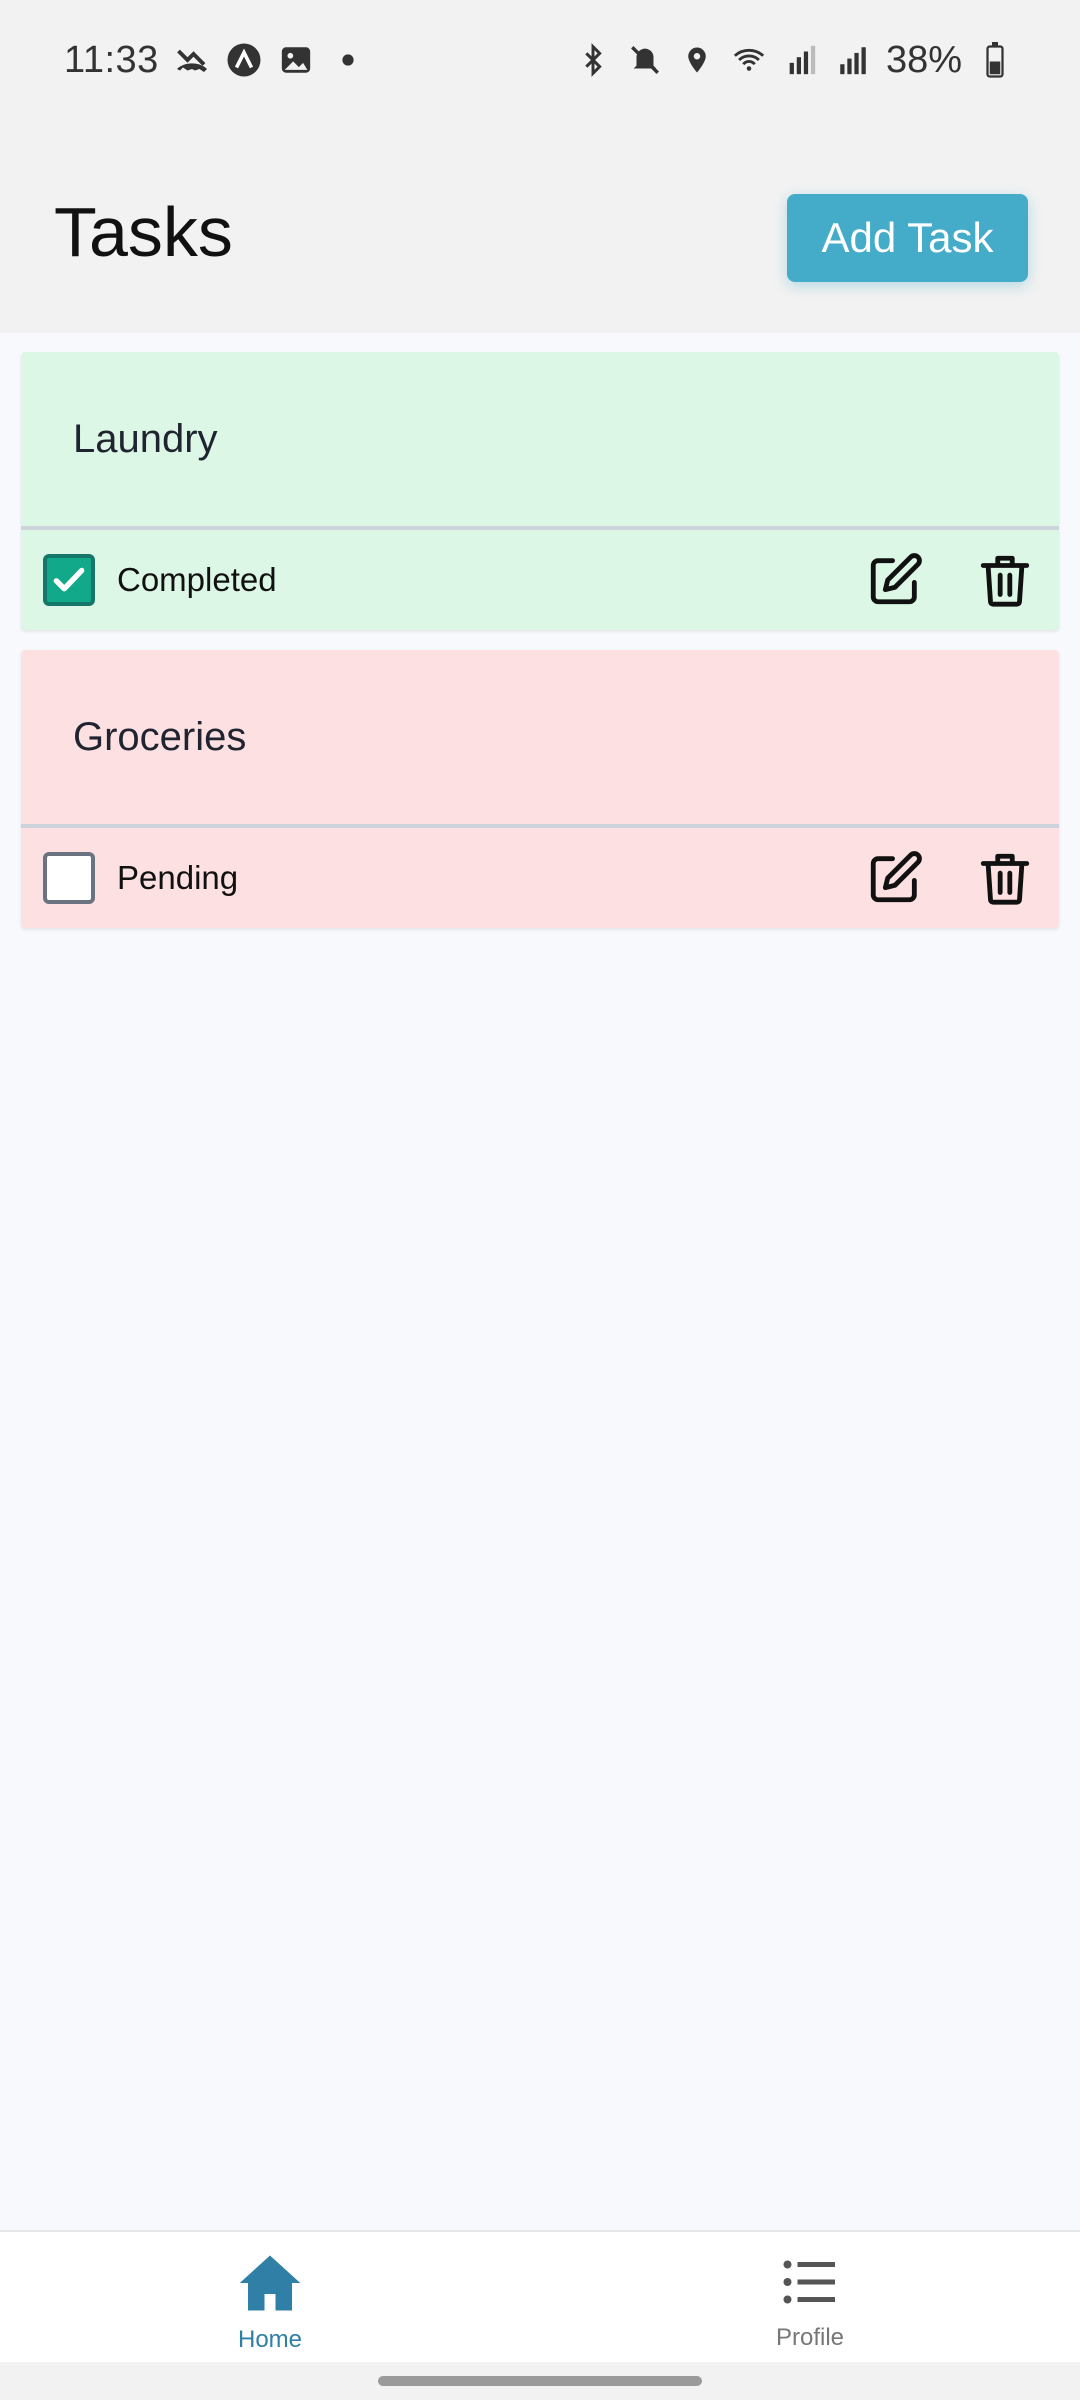 This screenshot has width=1080, height=2400. What do you see at coordinates (593, 60) in the screenshot?
I see `bluetooth-icon` at bounding box center [593, 60].